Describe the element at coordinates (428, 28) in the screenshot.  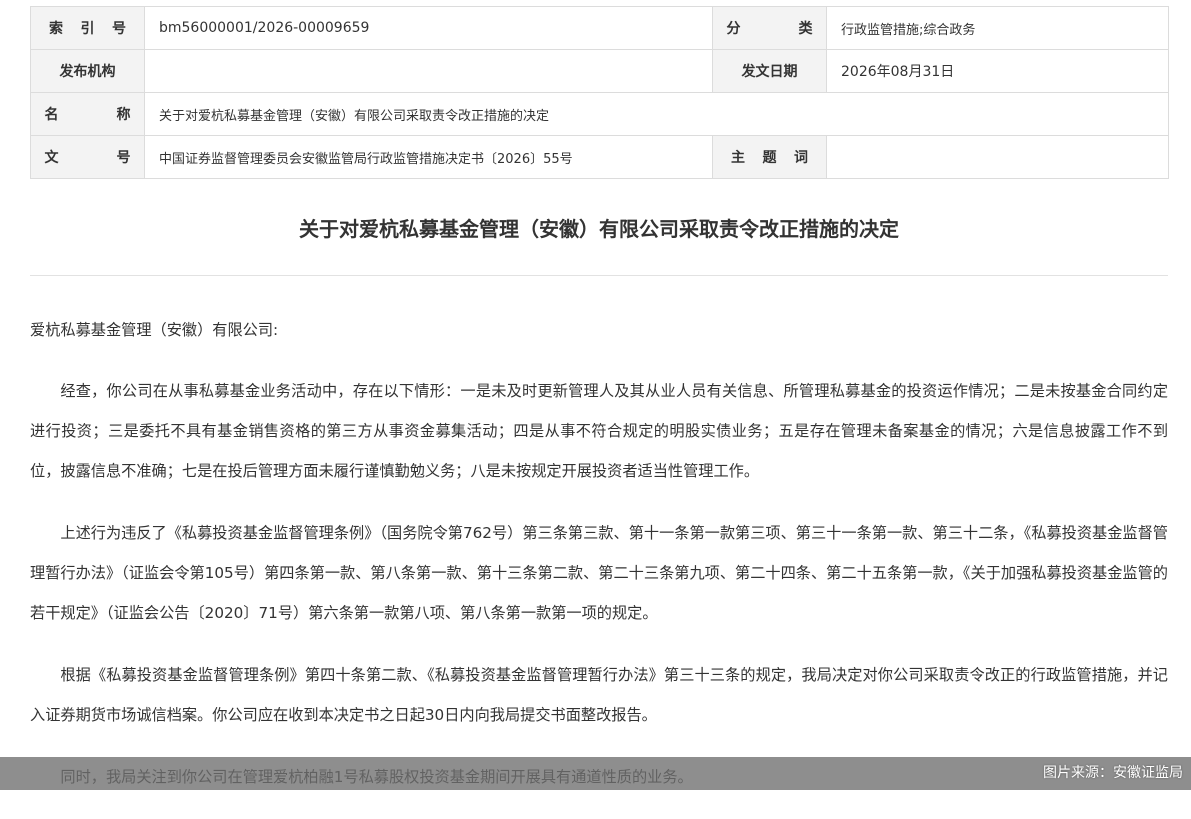
I see `index-value: bm56000001/2026-00009659` at that location.